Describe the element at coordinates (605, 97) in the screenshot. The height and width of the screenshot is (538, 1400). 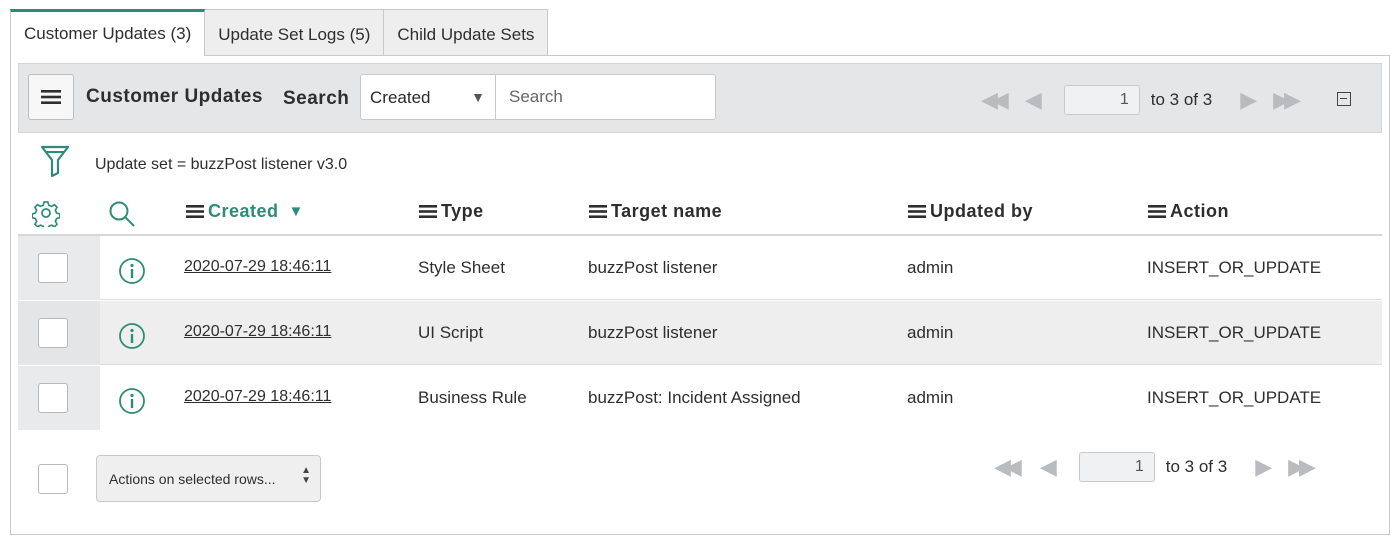
I see `search-input` at that location.